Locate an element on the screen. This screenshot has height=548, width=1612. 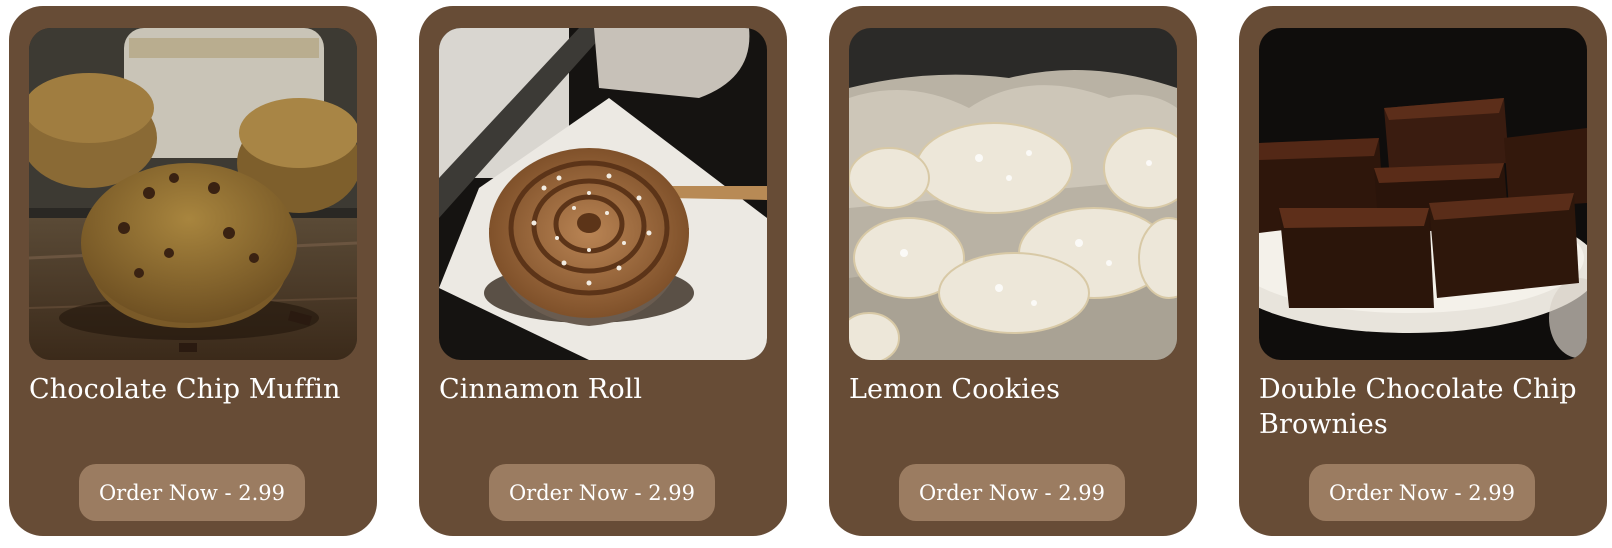
product-title: Cinnamon Roll is located at coordinates (541, 389).